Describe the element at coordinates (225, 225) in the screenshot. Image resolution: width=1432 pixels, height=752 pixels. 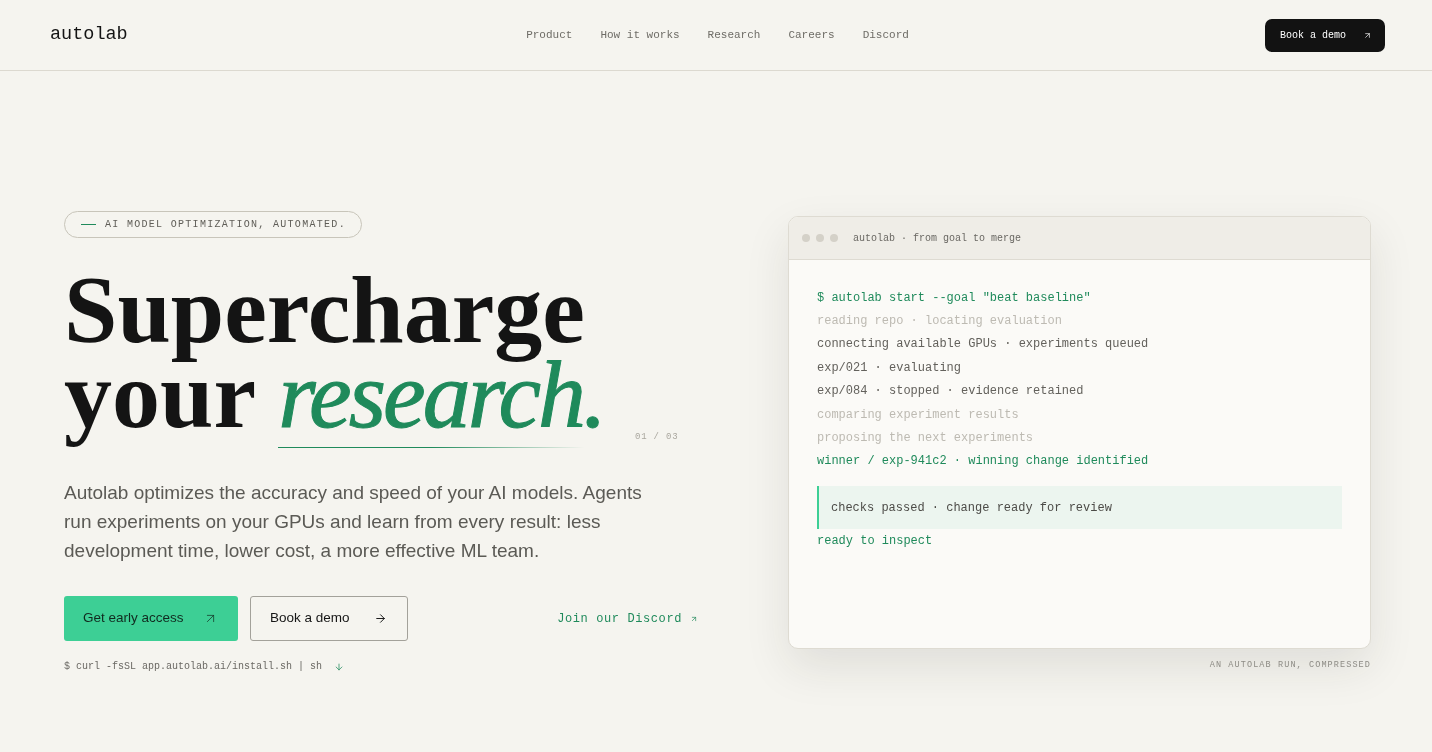
I see `tagline-text: AI MODEL OPTIMIZATION, AUTOMATED.` at that location.